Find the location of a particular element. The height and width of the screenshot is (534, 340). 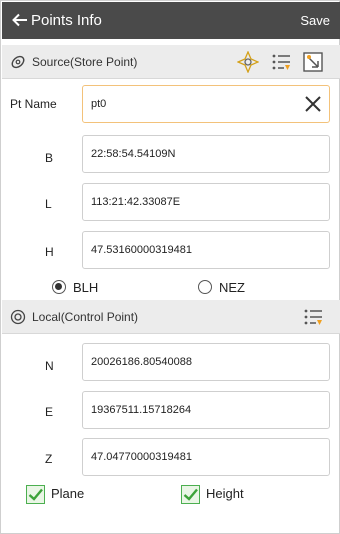

plane-checkbox is located at coordinates (35, 494).